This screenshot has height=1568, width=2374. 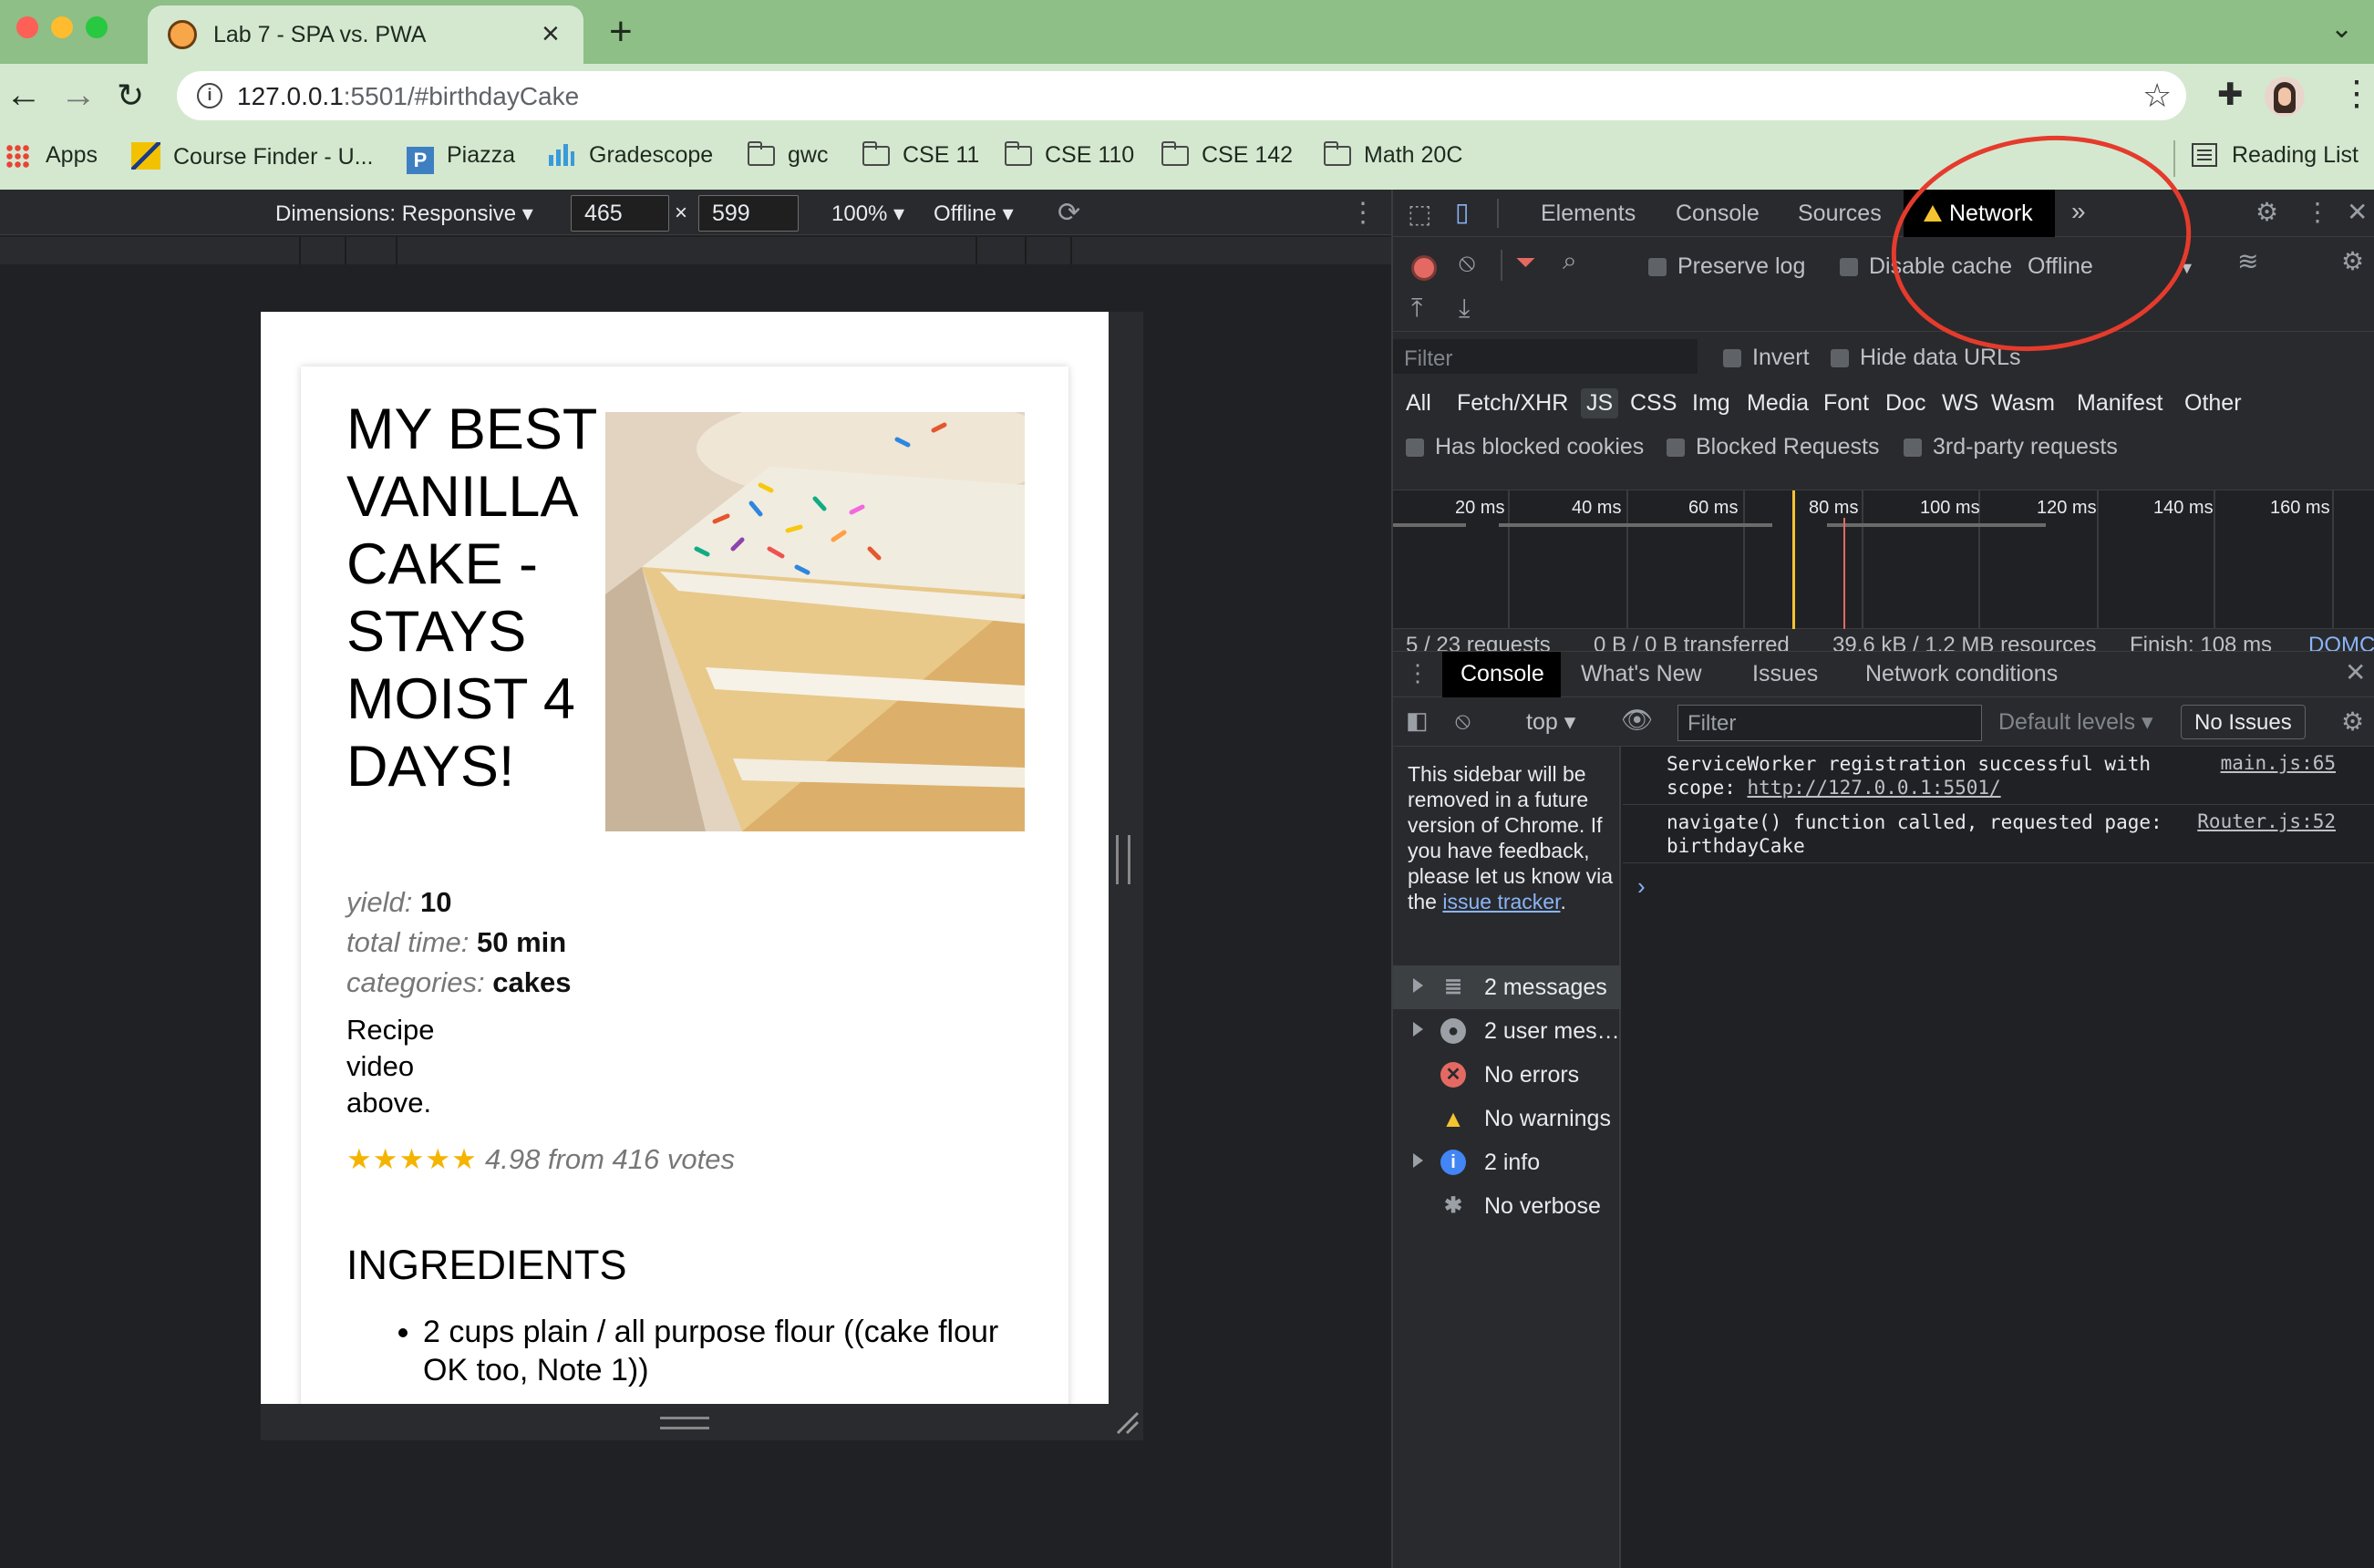 I want to click on filter-wasm: Wasm, so click(x=2023, y=403).